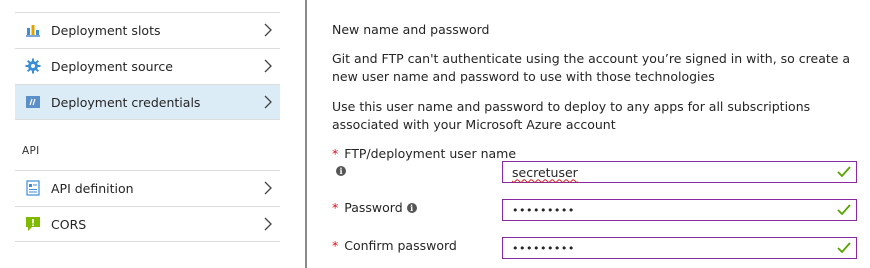  I want to click on confirm-label-text: Confirm password, so click(400, 245).